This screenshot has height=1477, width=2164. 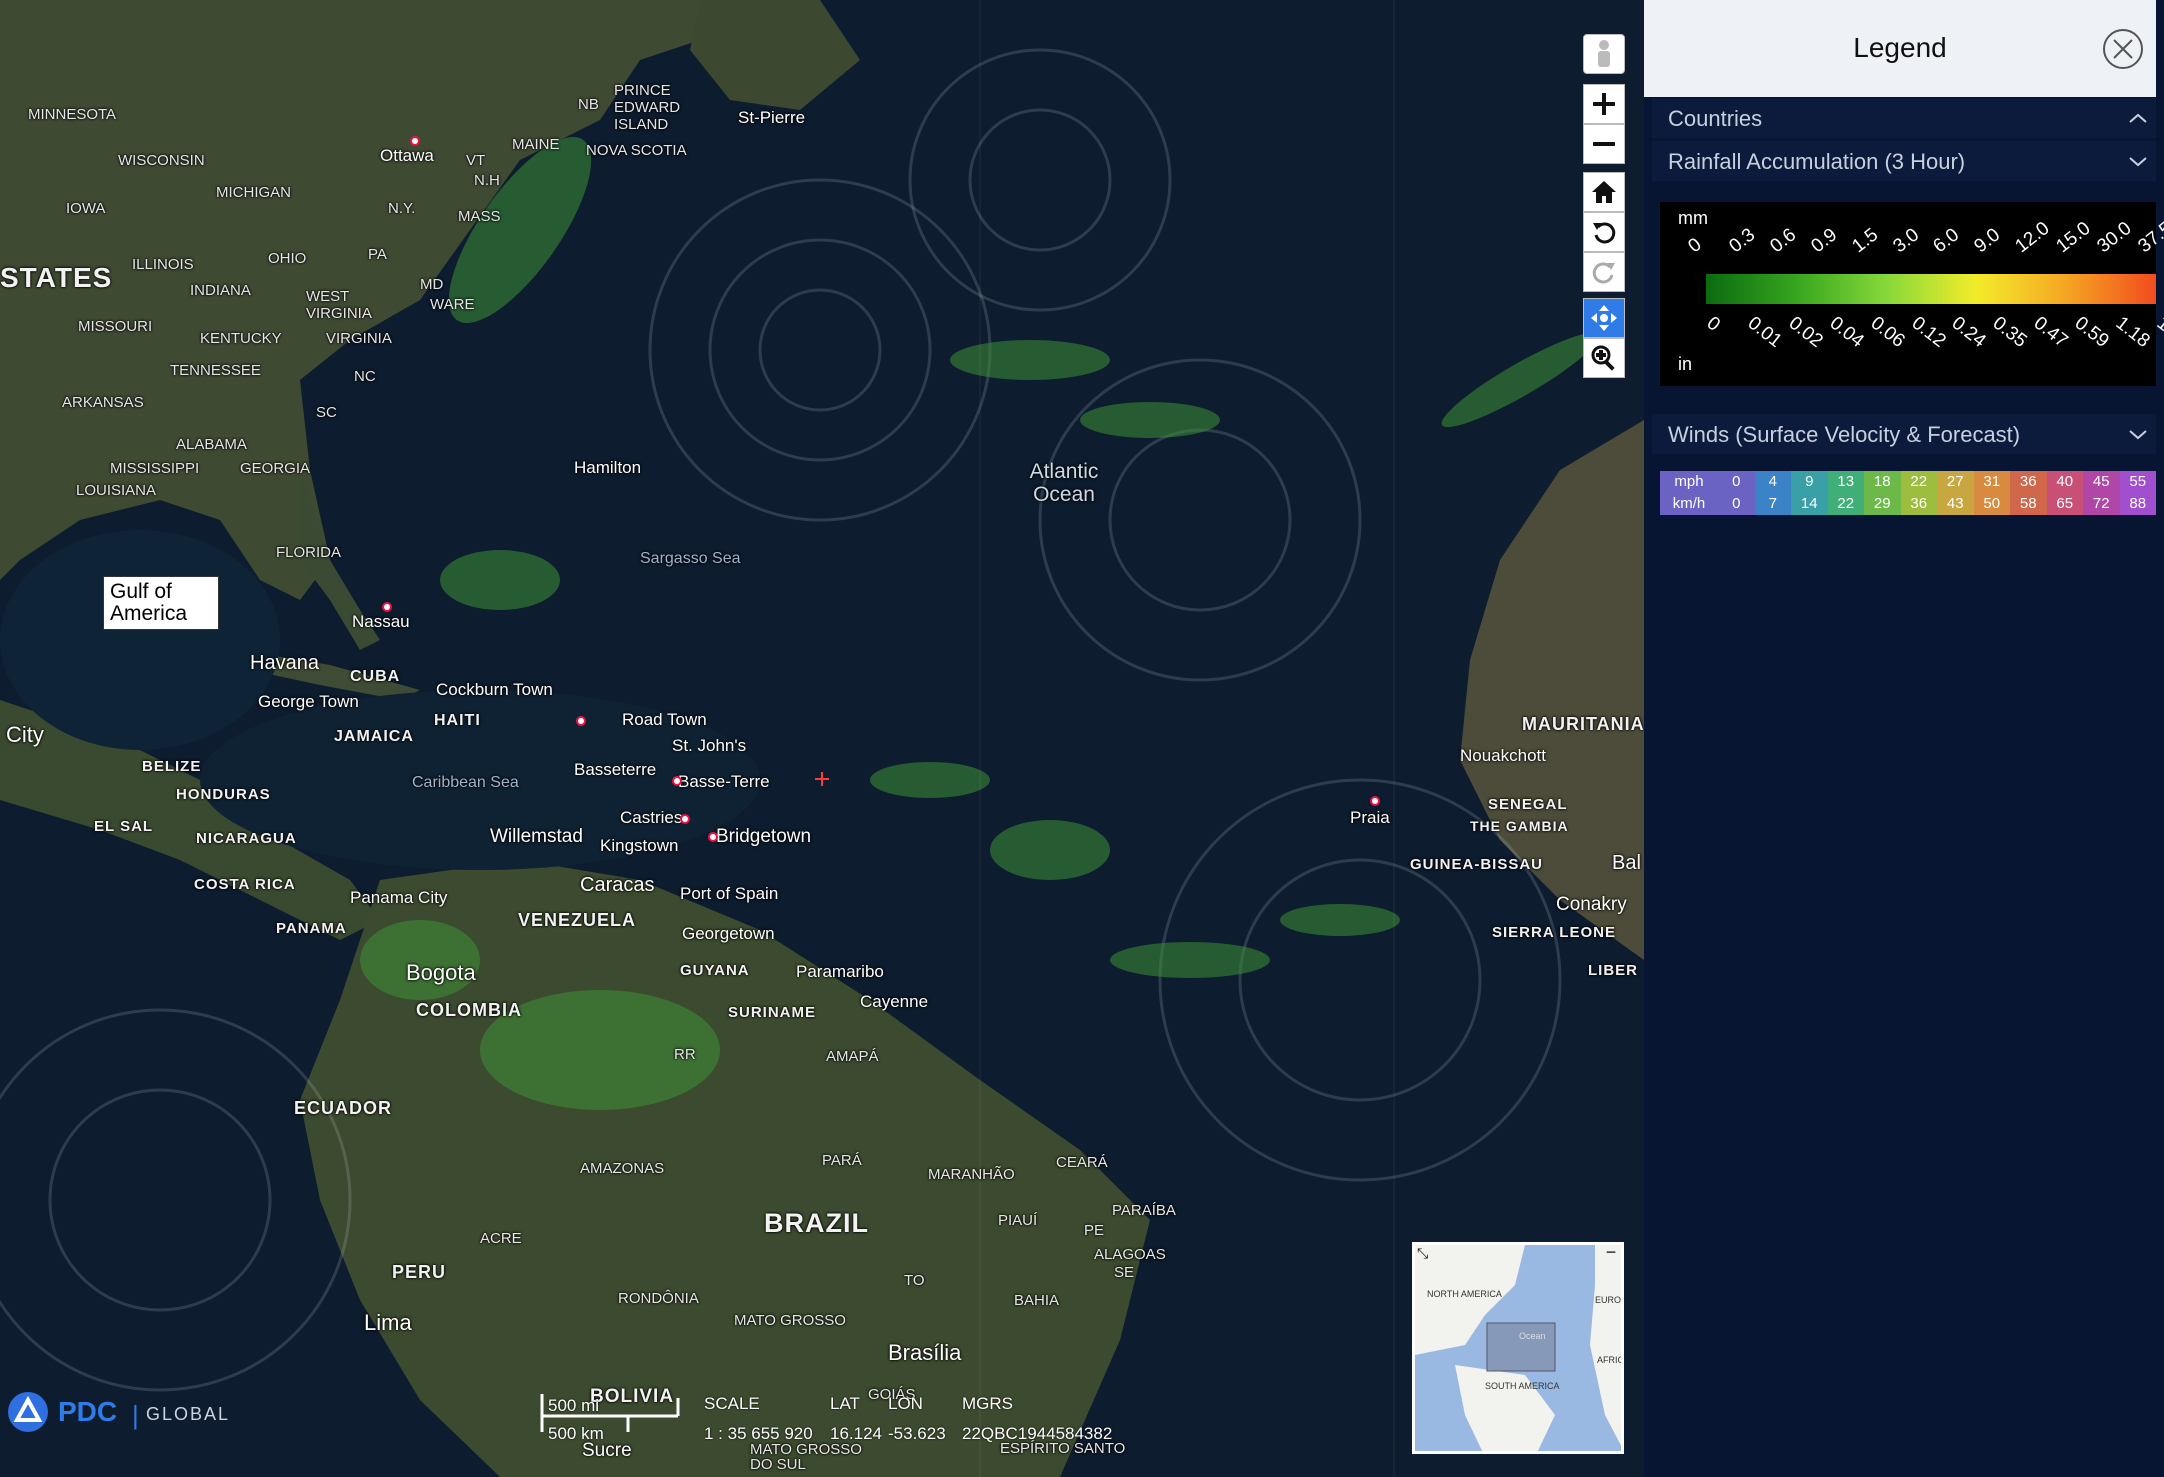 I want to click on gulf-label: Gulf of America, so click(x=161, y=603).